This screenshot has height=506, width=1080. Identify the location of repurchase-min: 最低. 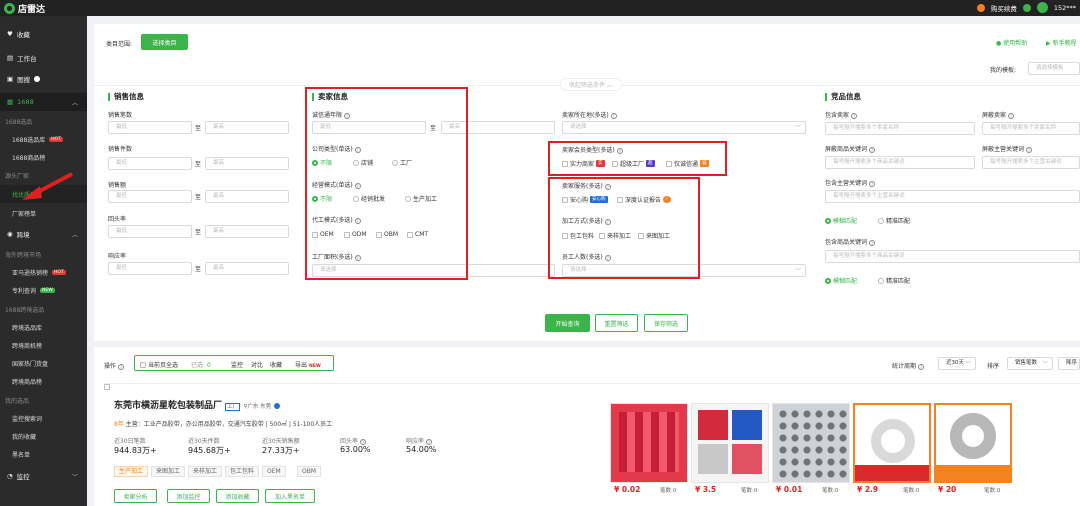
(150, 231).